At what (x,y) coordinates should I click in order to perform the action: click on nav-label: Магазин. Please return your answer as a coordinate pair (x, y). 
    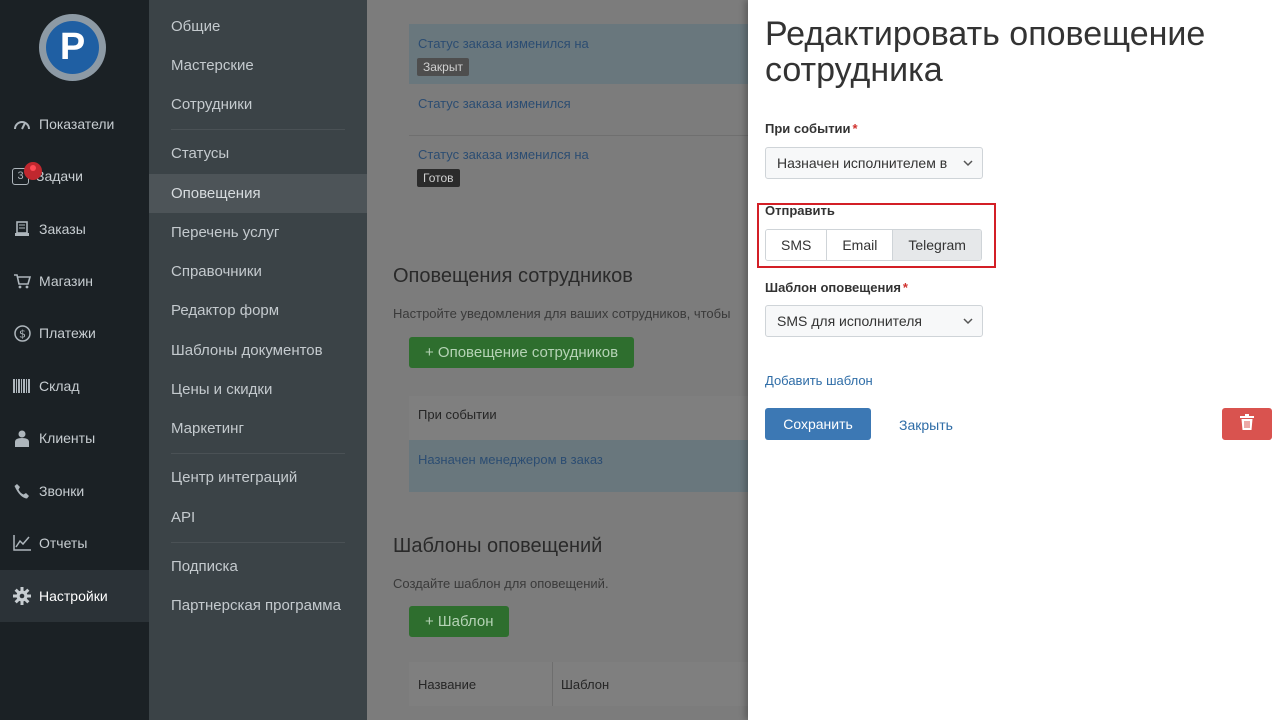
    Looking at the image, I should click on (66, 281).